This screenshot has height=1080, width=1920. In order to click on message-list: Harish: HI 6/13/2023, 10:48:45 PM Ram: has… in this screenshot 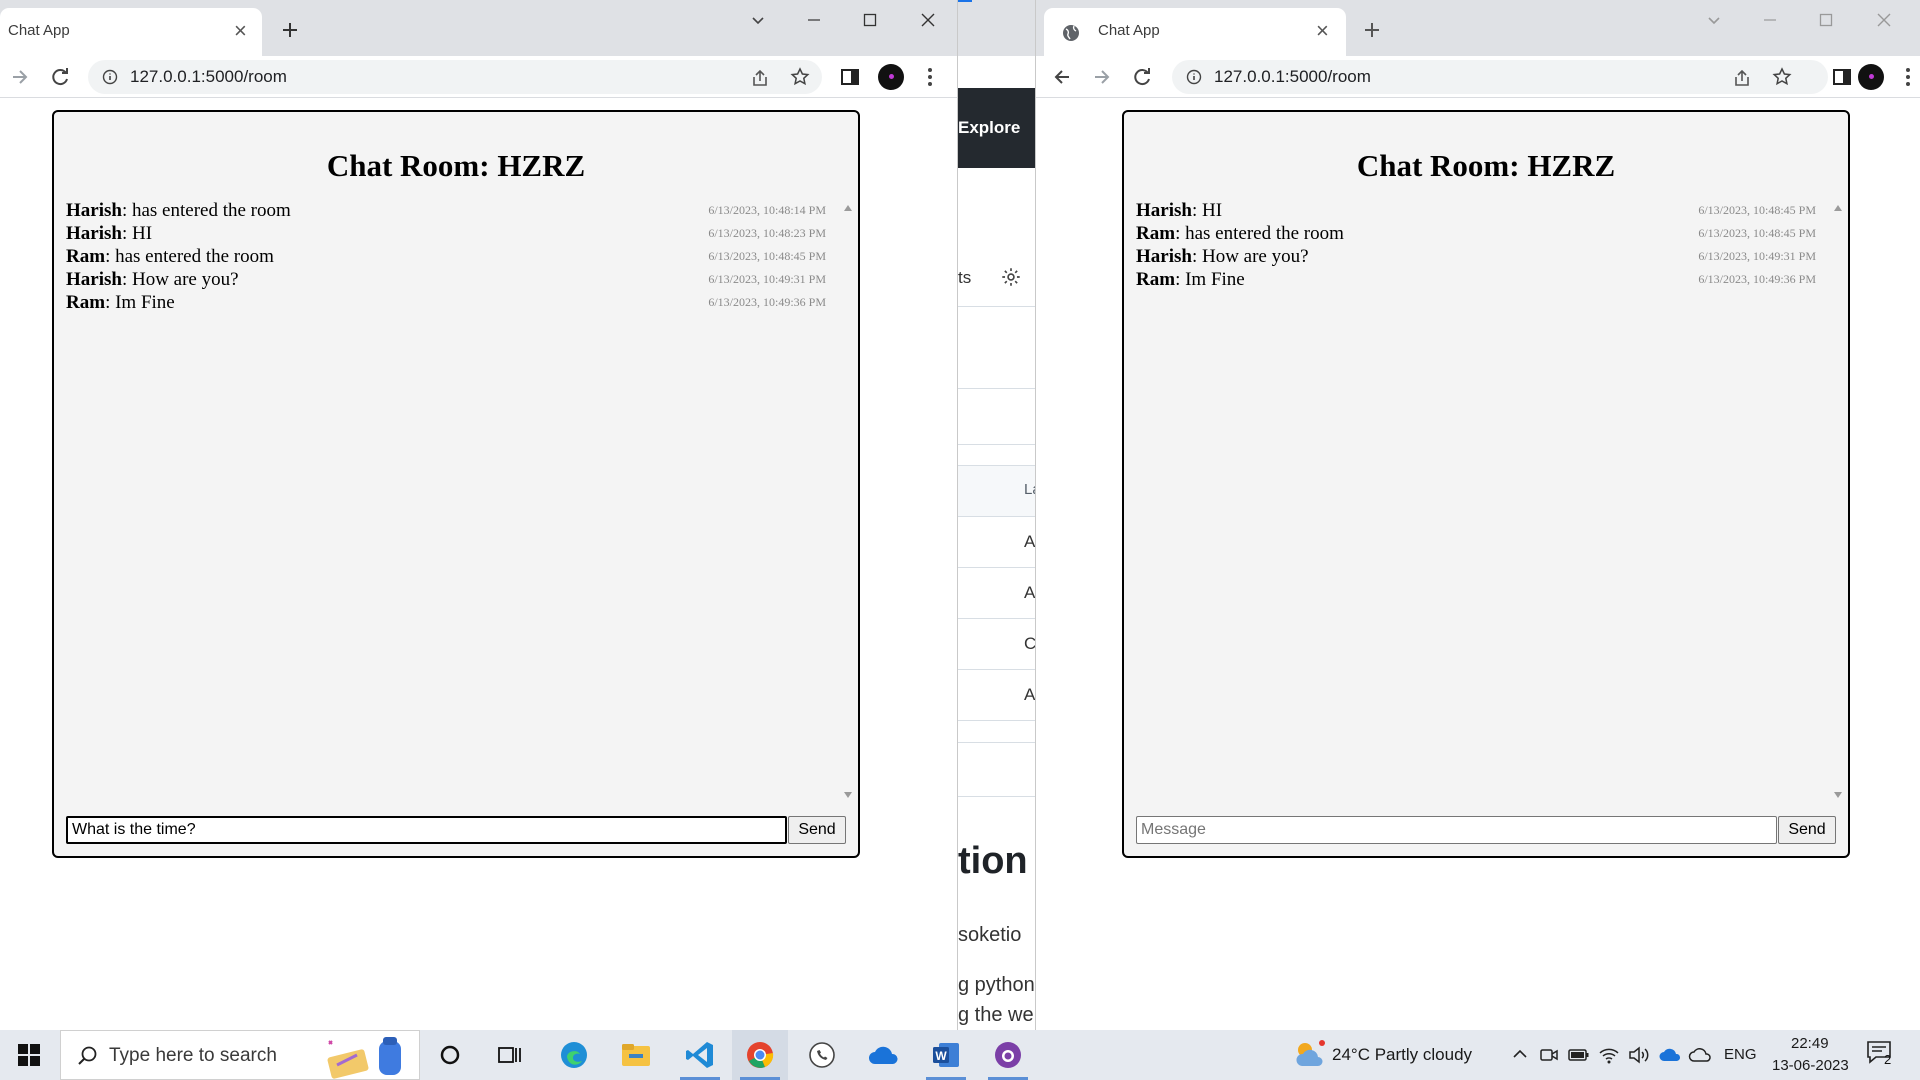, I will do `click(1476, 246)`.